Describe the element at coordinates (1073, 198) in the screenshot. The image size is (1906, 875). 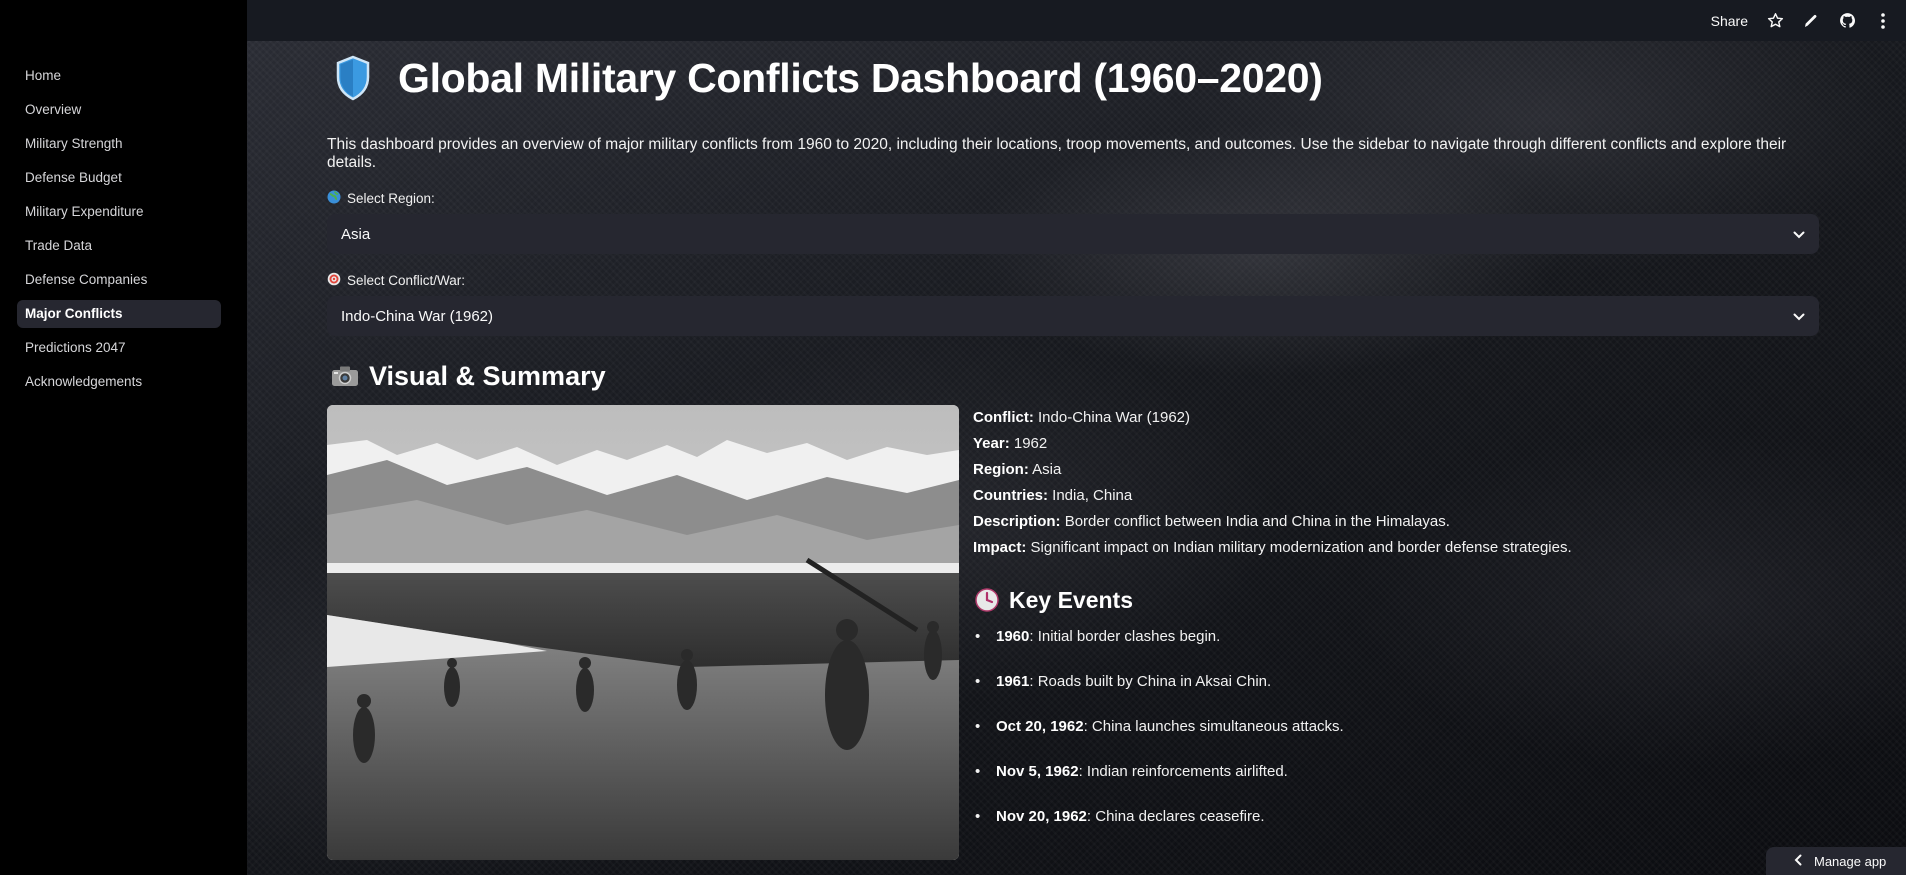
I see `region-label-row: Select Region:` at that location.